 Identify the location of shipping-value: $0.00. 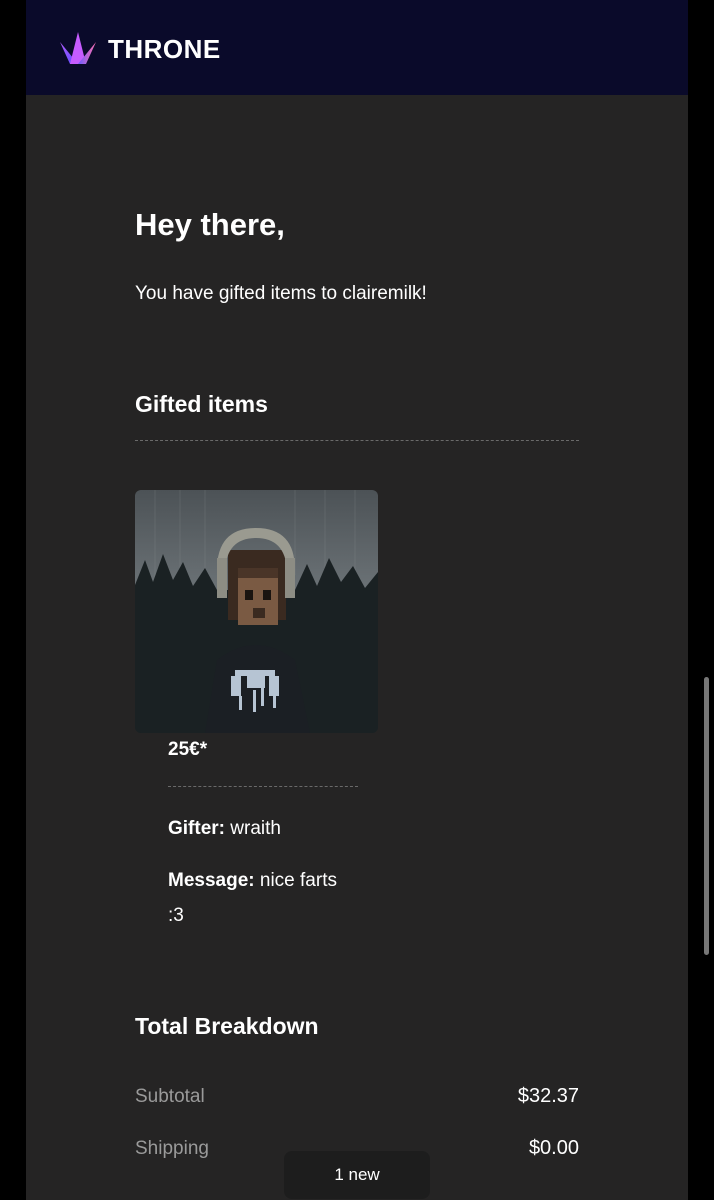
(553, 1148).